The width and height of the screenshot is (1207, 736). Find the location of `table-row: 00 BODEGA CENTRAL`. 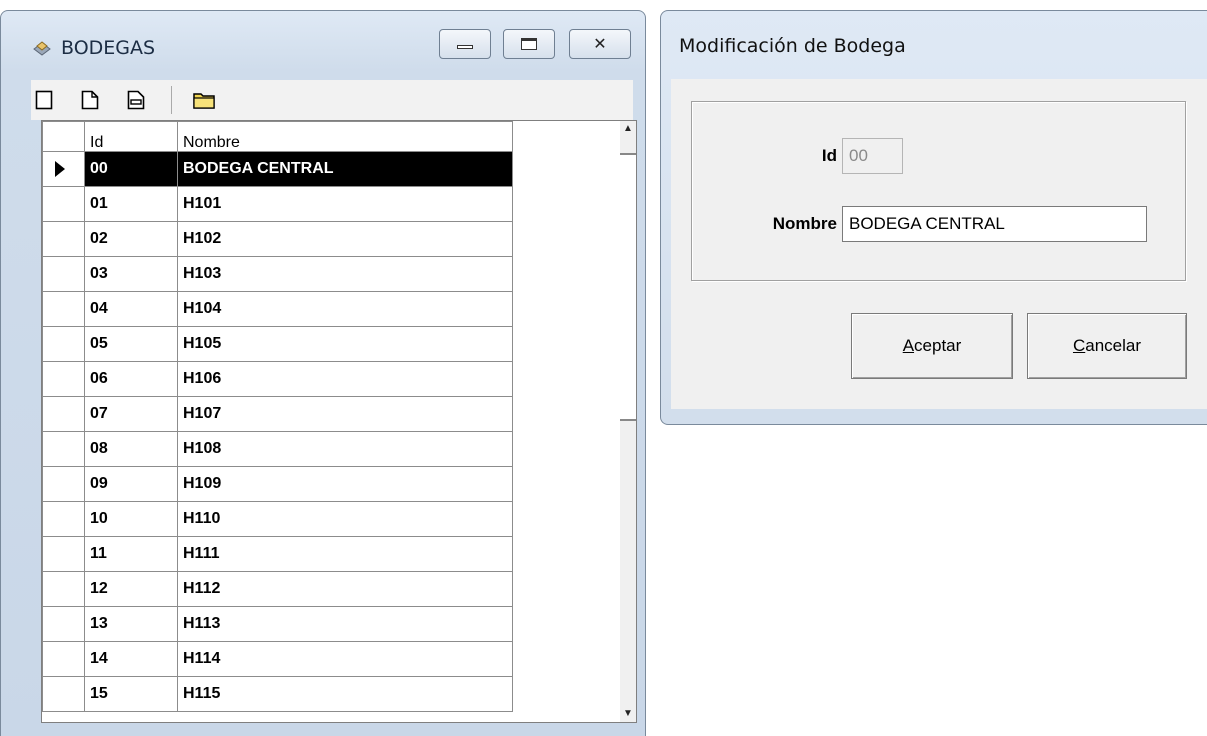

table-row: 00 BODEGA CENTRAL is located at coordinates (277, 169).